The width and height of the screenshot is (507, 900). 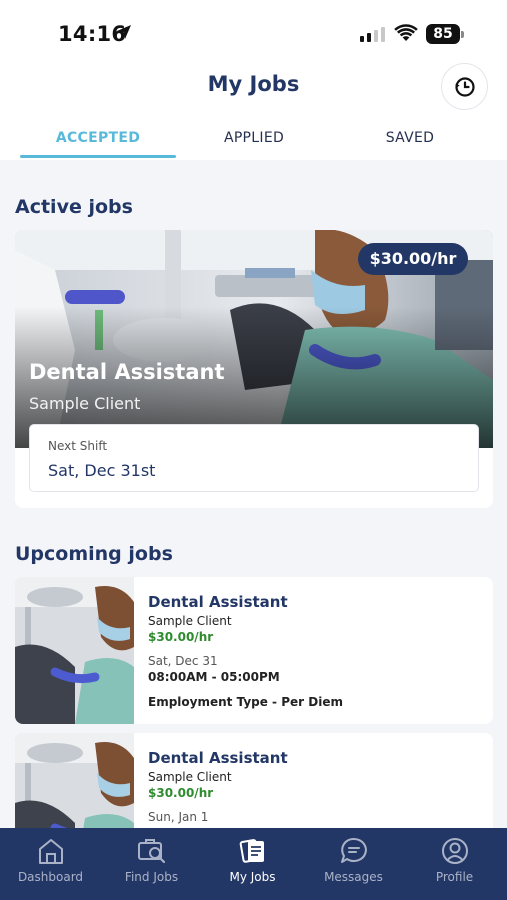 I want to click on upcoming-jobs-heading: Upcoming jobs, so click(x=94, y=554).